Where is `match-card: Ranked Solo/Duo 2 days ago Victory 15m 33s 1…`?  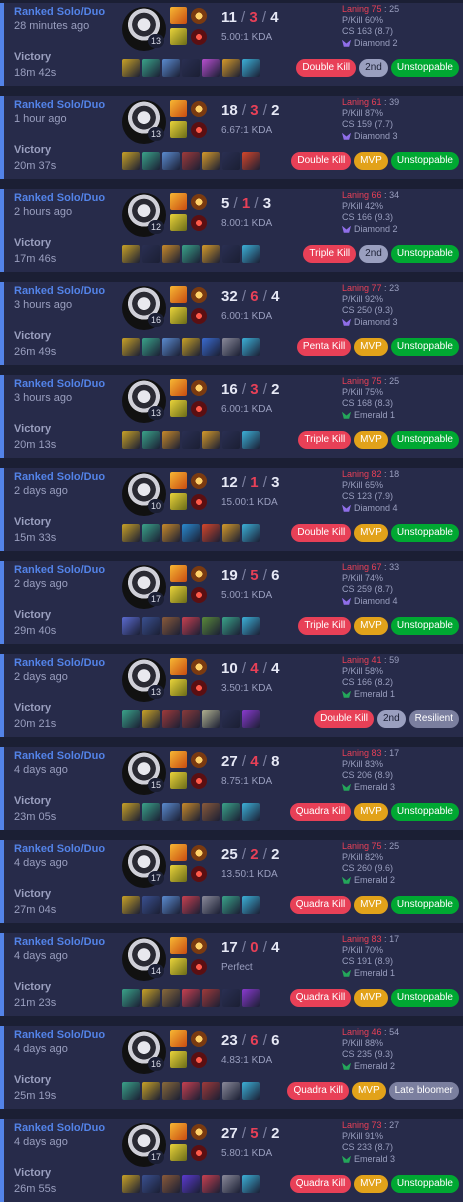 match-card: Ranked Solo/Duo 2 days ago Victory 15m 33s 1… is located at coordinates (231, 509).